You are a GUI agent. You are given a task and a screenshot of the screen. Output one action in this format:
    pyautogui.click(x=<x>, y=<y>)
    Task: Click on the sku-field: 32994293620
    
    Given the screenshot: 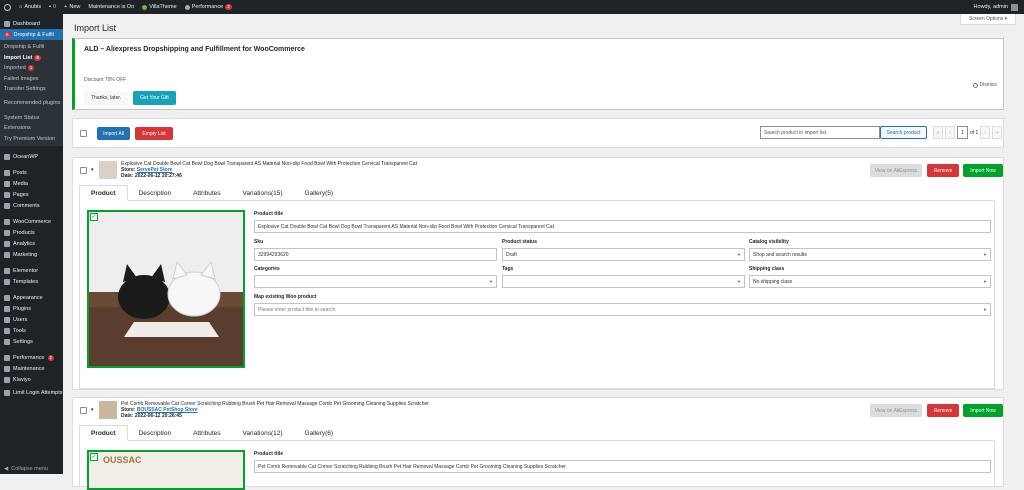 What is the action you would take?
    pyautogui.click(x=375, y=254)
    